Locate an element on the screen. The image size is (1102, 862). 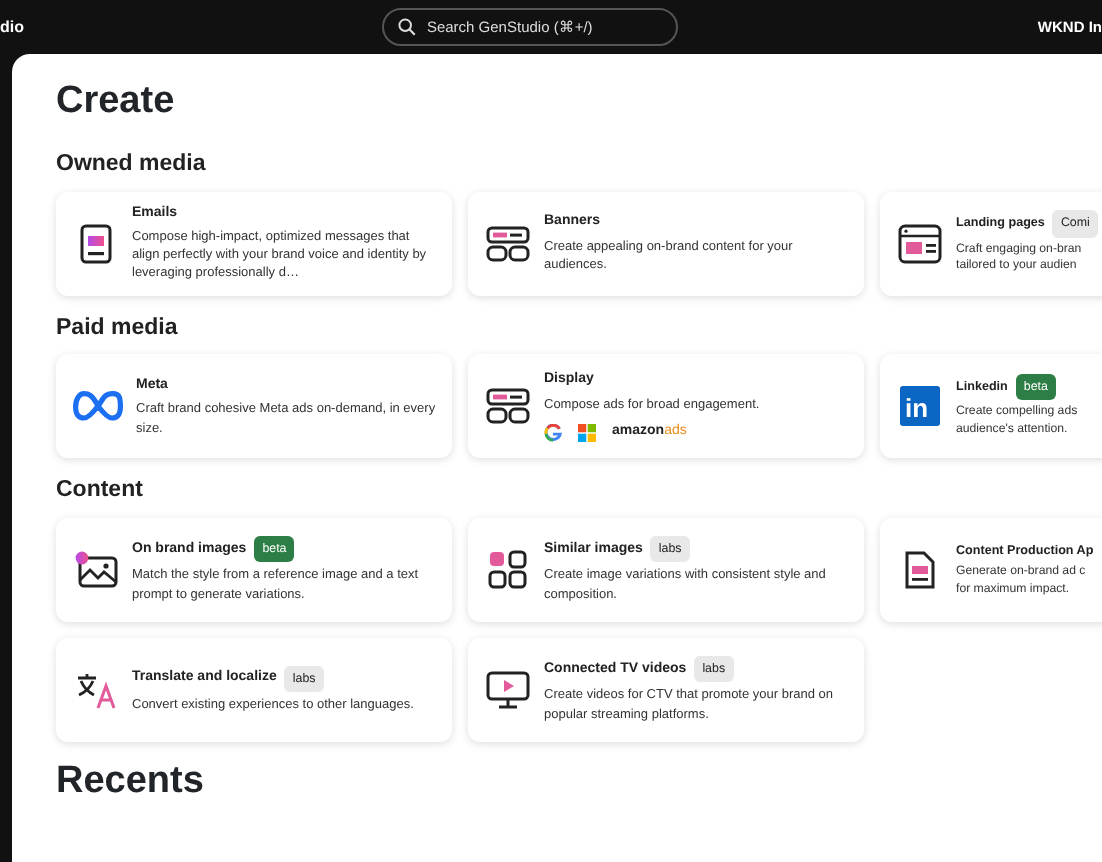
section-title: Content is located at coordinates (100, 491).